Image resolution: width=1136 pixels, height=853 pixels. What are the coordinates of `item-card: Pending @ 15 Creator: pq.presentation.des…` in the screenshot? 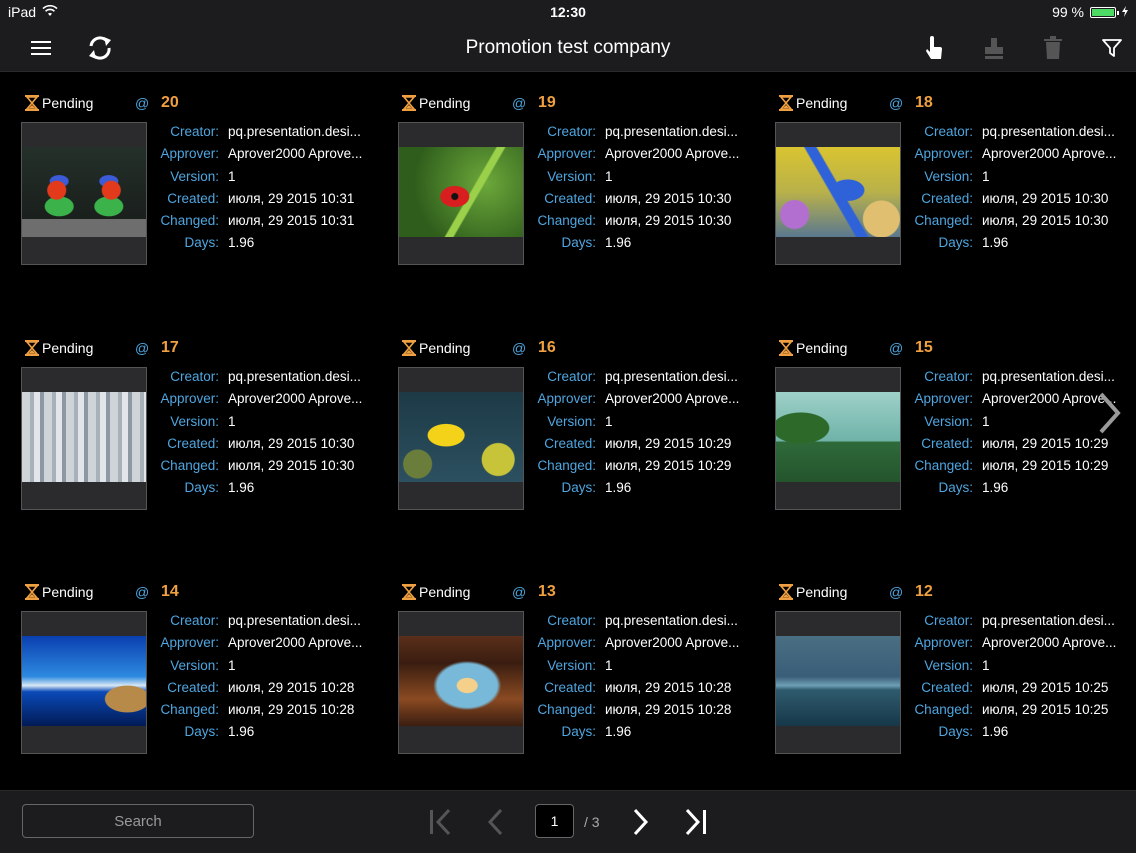 It's located at (955, 413).